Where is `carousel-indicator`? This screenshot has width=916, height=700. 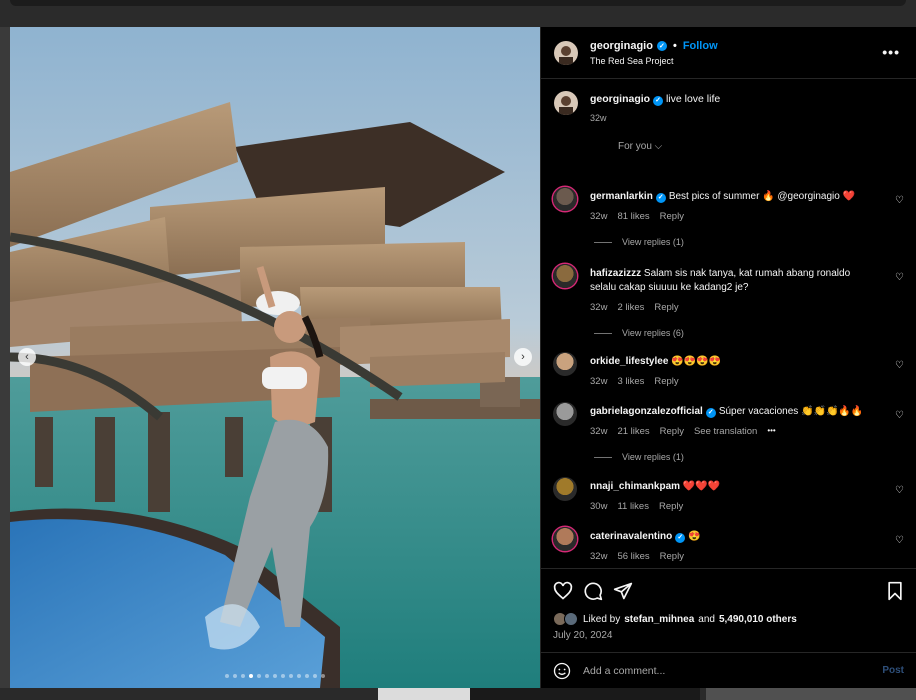
carousel-indicator is located at coordinates (275, 676).